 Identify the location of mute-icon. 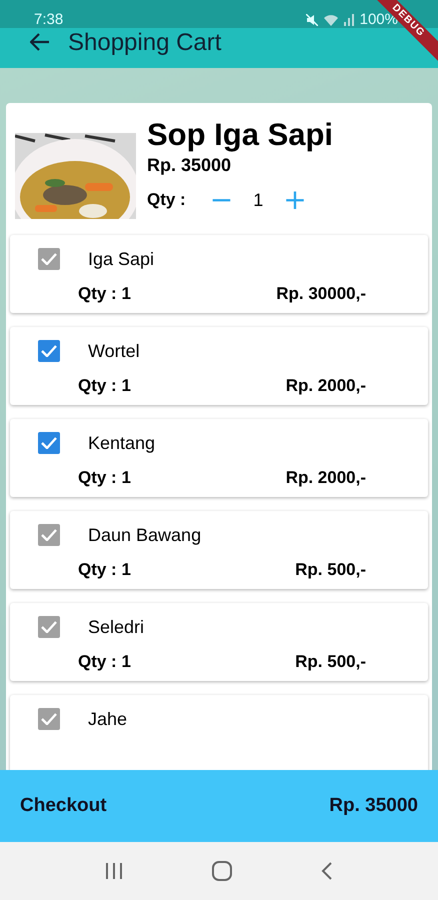
(312, 20).